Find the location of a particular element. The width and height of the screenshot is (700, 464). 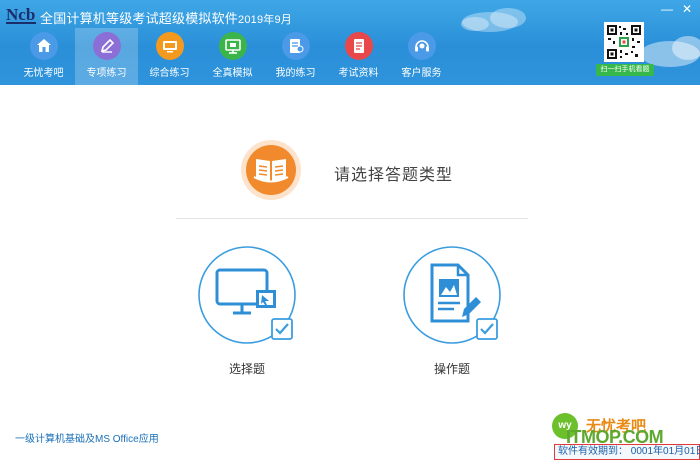

nav-label: 无忧考吧 is located at coordinates (43, 73).